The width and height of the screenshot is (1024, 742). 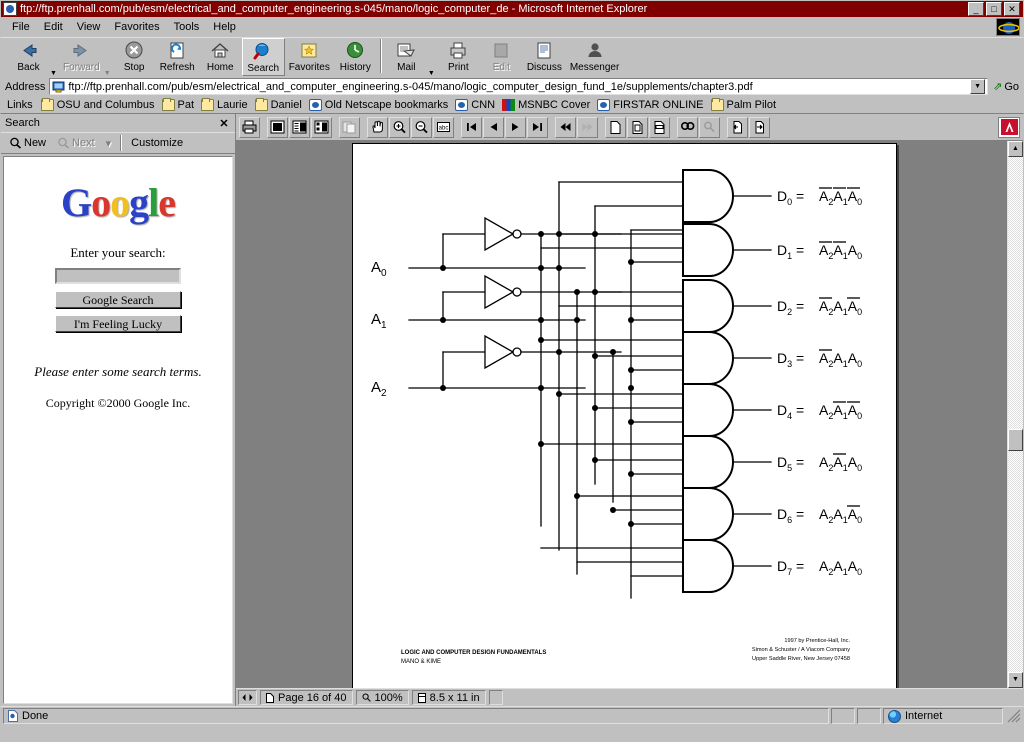 What do you see at coordinates (81, 57) in the screenshot?
I see `toolbar-button-forward: Forward` at bounding box center [81, 57].